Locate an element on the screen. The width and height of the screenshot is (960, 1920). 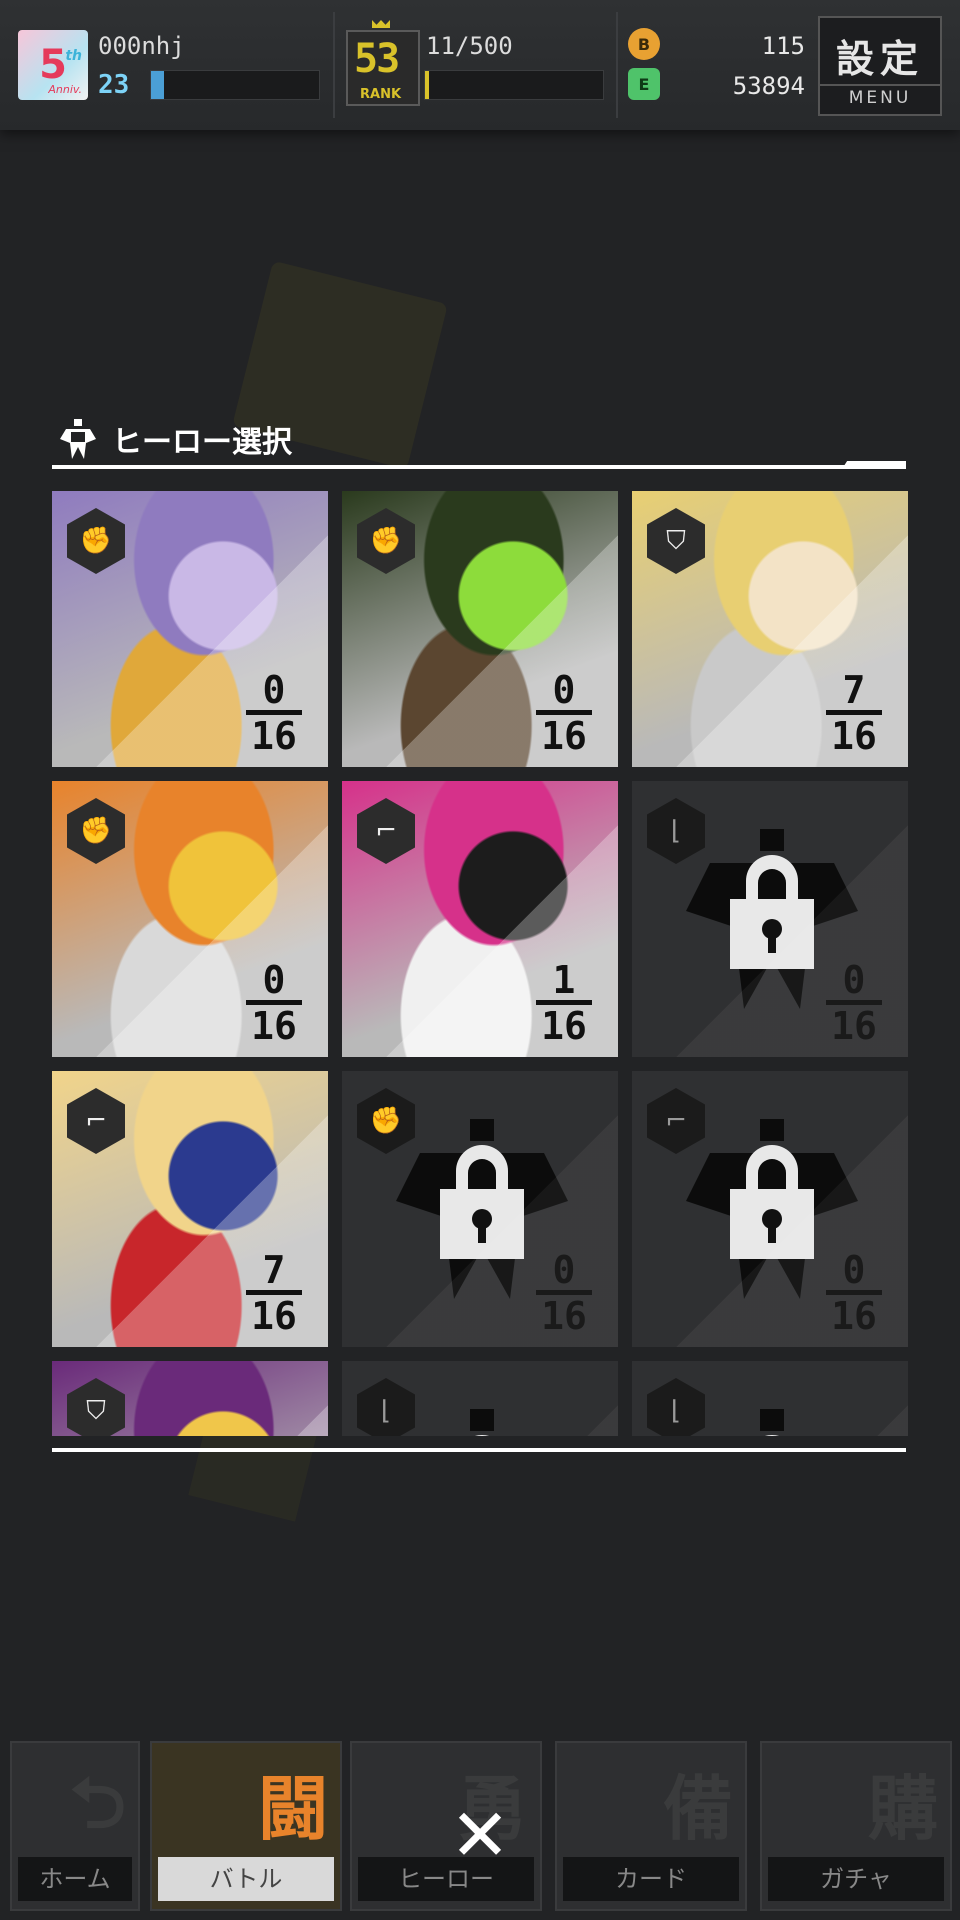
menu-label: MENU is located at coordinates (880, 96).